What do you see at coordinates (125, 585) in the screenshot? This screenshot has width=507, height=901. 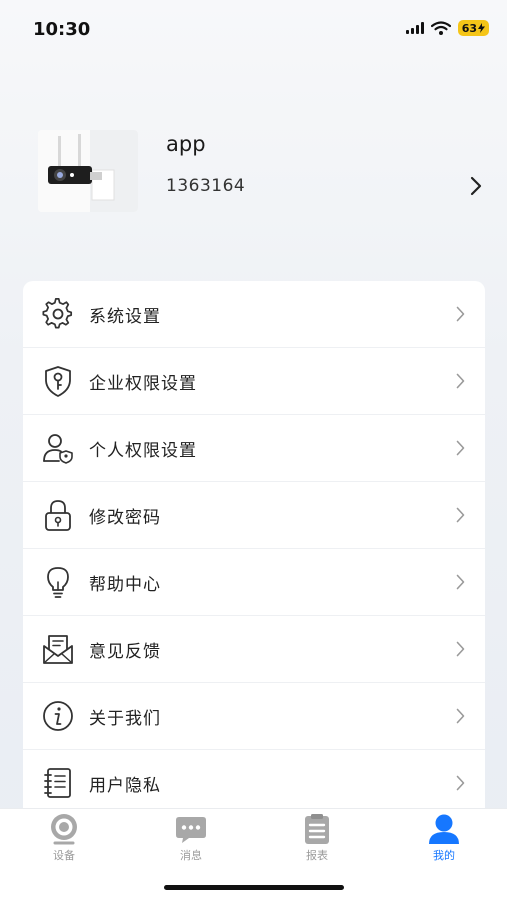 I see `menu-item-label: 帮助中心` at bounding box center [125, 585].